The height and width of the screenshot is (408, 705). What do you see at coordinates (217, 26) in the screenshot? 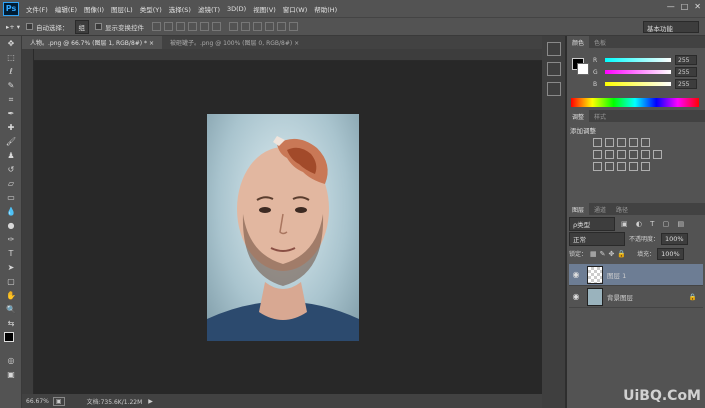
I see `align-right-icon` at bounding box center [217, 26].